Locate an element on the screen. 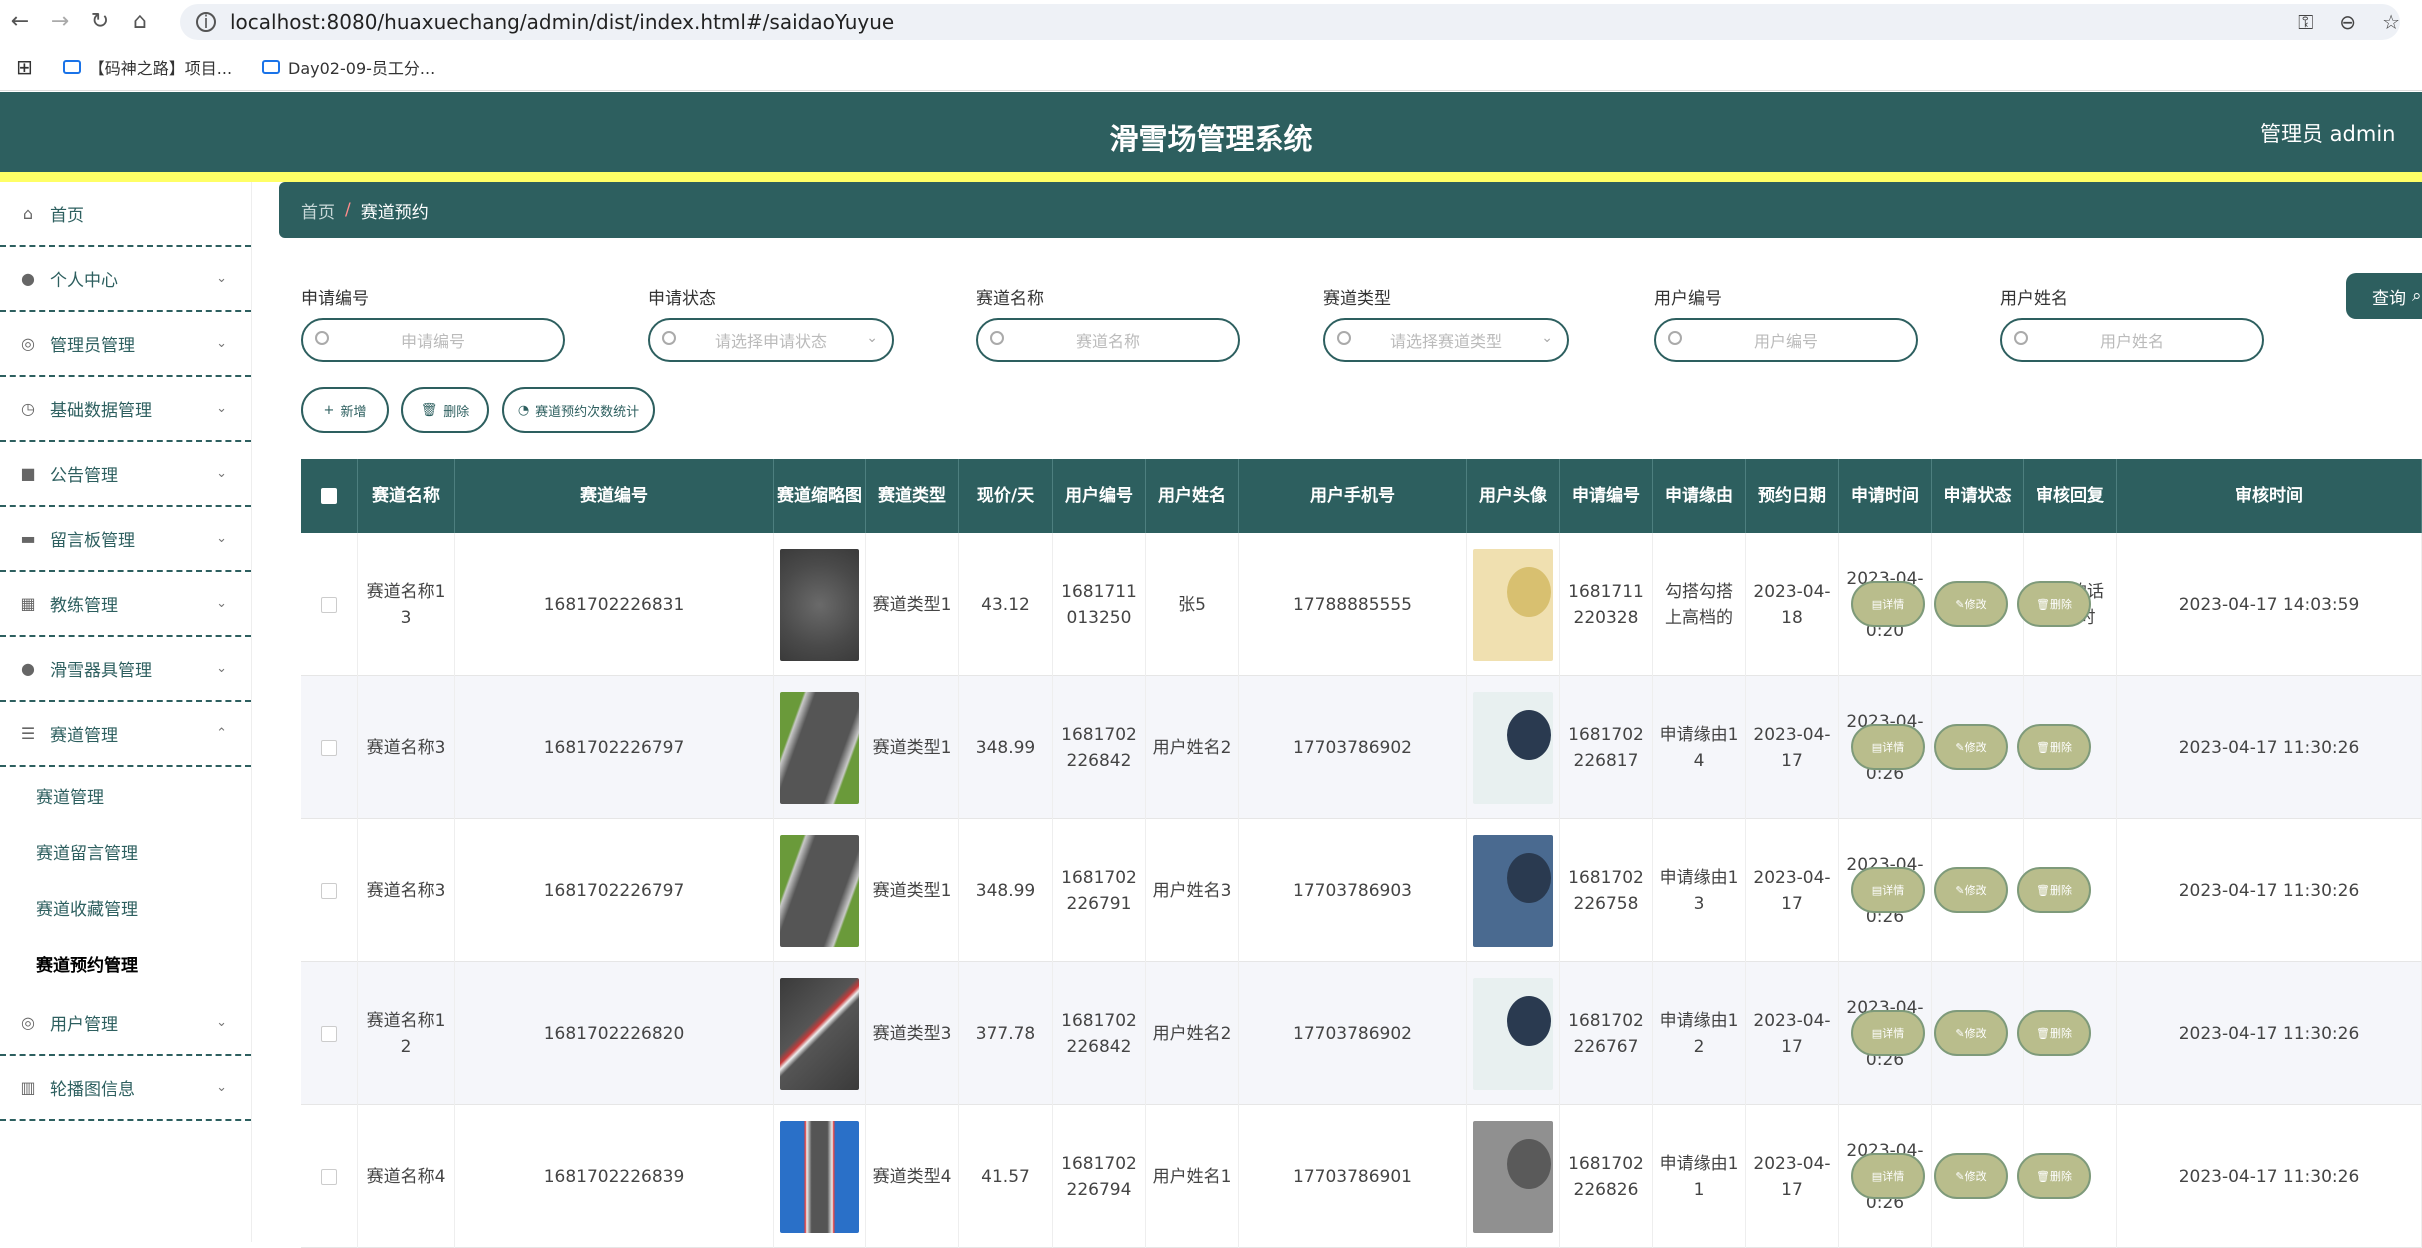 This screenshot has width=2422, height=1248. sidebar-item: ▬ 留言板管理 ⌄ is located at coordinates (125, 539).